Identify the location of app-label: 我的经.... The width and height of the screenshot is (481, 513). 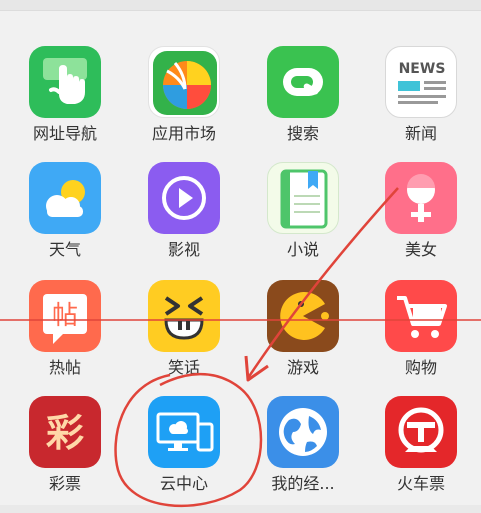
(303, 483).